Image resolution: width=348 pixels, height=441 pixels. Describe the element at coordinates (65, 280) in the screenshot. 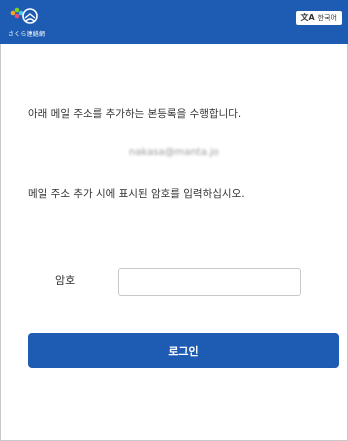

I see `password-label: 암호` at that location.